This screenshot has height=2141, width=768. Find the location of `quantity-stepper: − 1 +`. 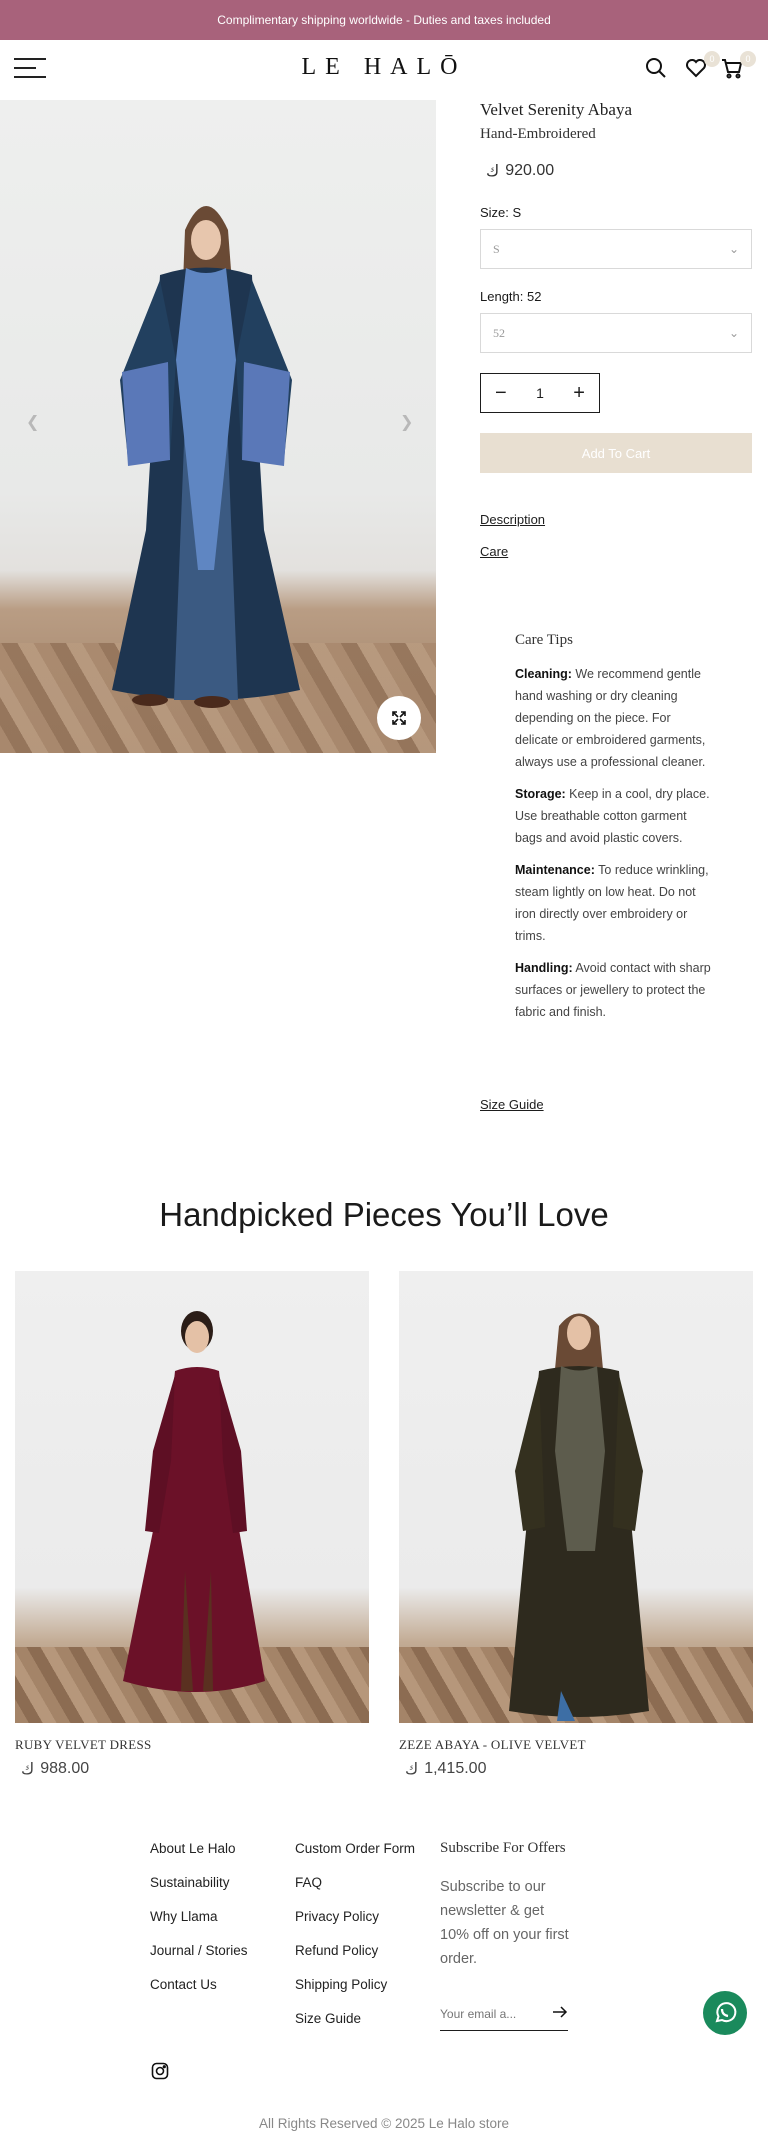

quantity-stepper: − 1 + is located at coordinates (540, 393).